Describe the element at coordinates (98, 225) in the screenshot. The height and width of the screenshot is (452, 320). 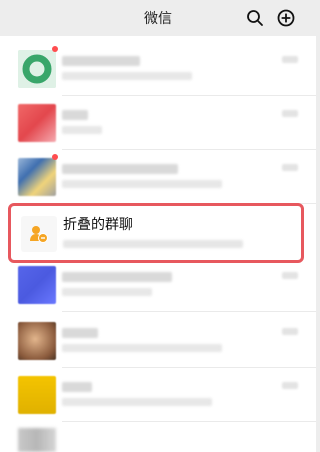
I see `folded-group-title: 折叠的群聊` at that location.